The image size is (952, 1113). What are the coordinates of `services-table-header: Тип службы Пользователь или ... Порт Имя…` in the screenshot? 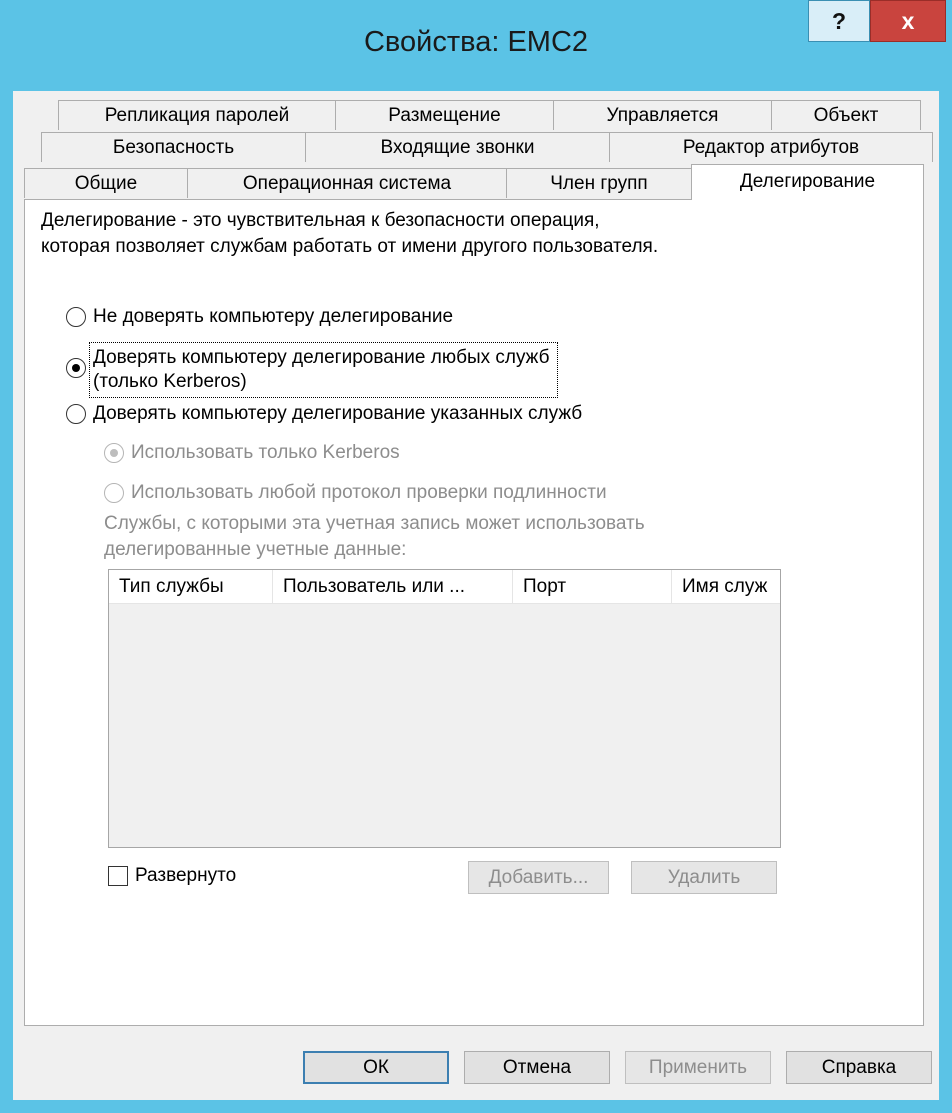 It's located at (444, 587).